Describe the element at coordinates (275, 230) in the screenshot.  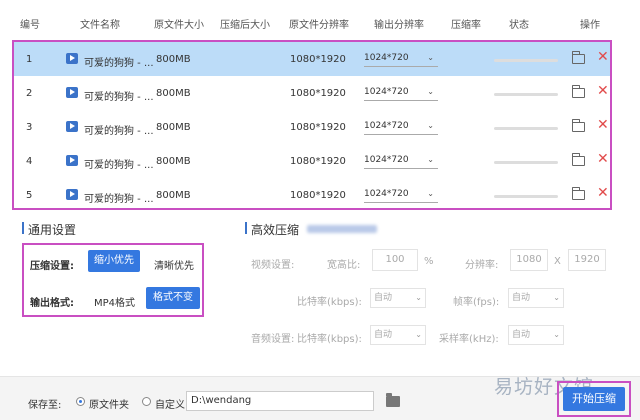
I see `efficient-compress-title: 高效压缩` at that location.